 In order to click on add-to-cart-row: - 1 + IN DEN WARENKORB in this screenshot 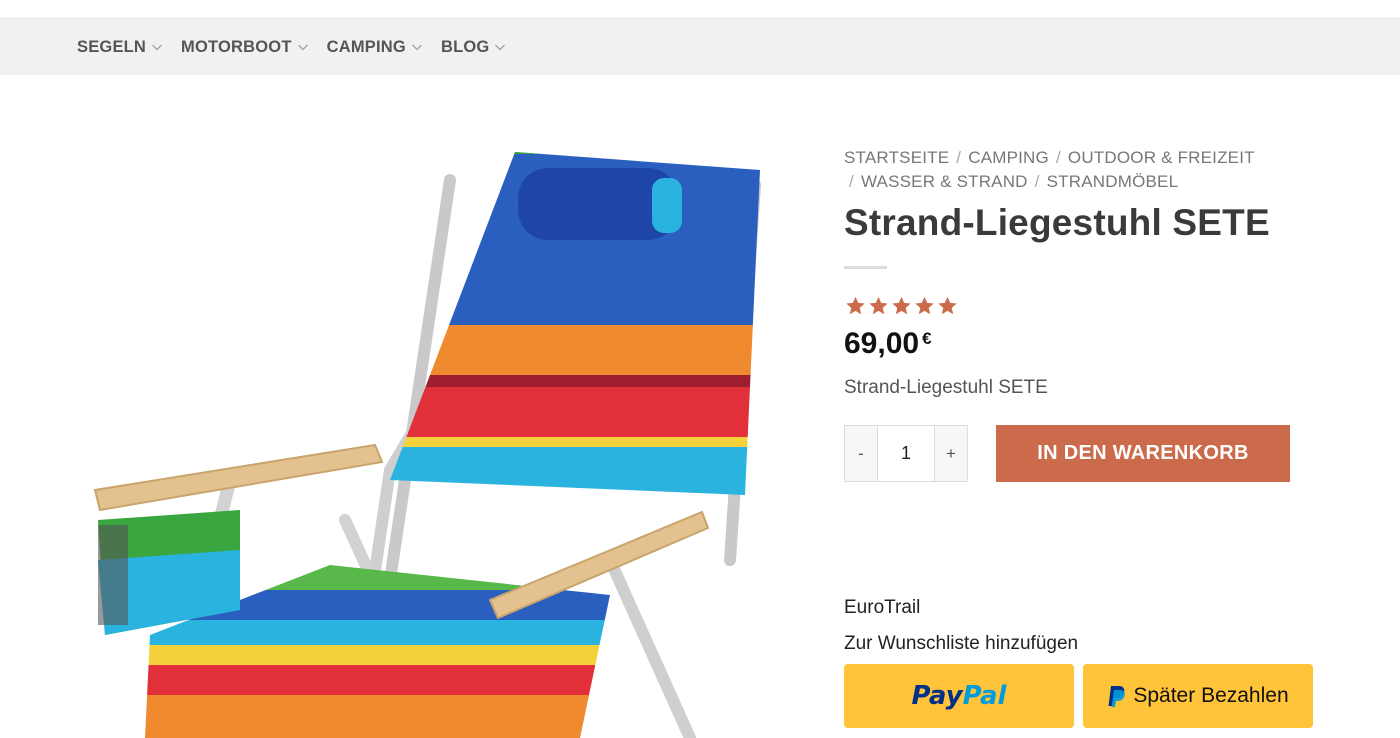, I will do `click(1094, 453)`.